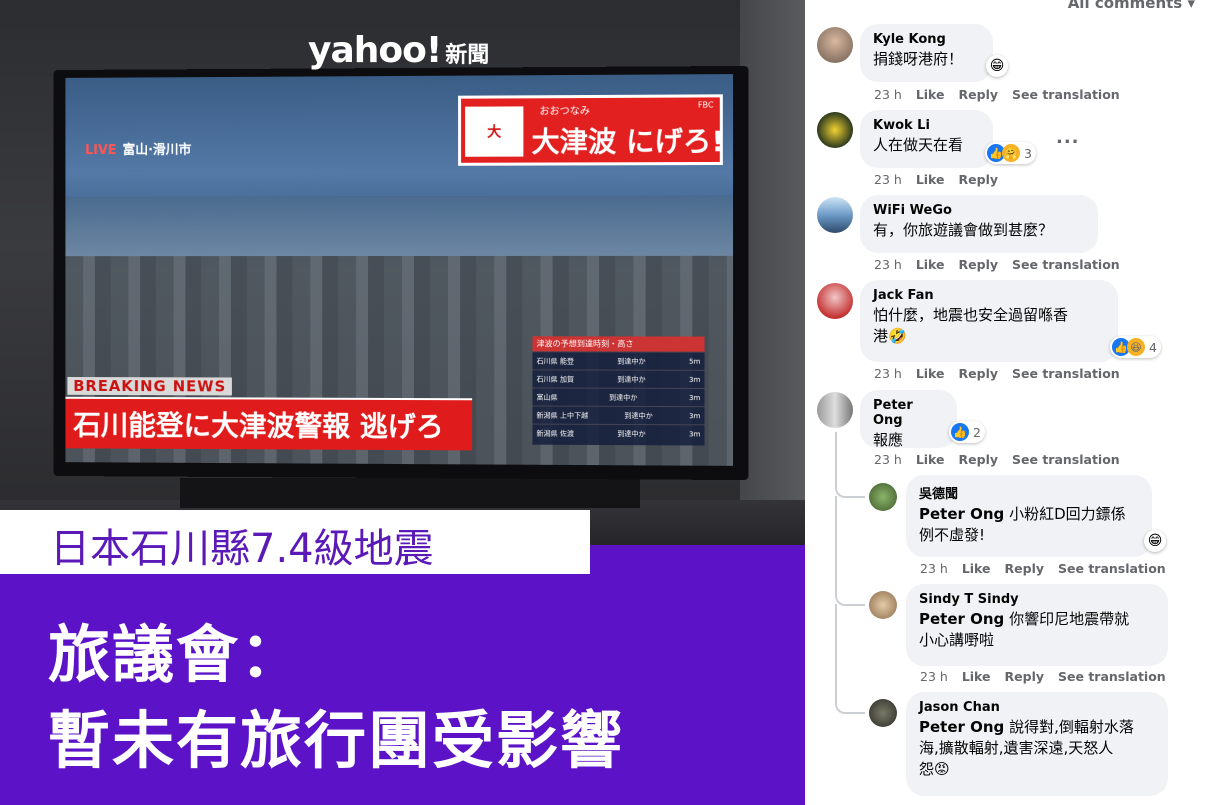 This screenshot has width=1213, height=805. What do you see at coordinates (564, 112) in the screenshot?
I see `tsunami-kana: おおつなみ` at bounding box center [564, 112].